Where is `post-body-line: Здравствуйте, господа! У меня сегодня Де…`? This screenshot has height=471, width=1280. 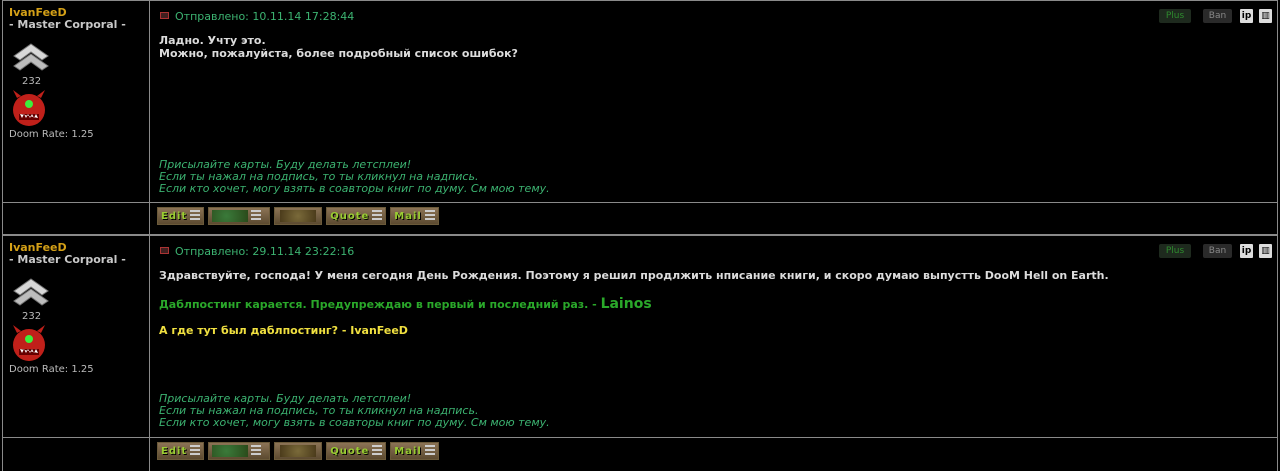 post-body-line: Здравствуйте, господа! У меня сегодня Де… is located at coordinates (634, 275).